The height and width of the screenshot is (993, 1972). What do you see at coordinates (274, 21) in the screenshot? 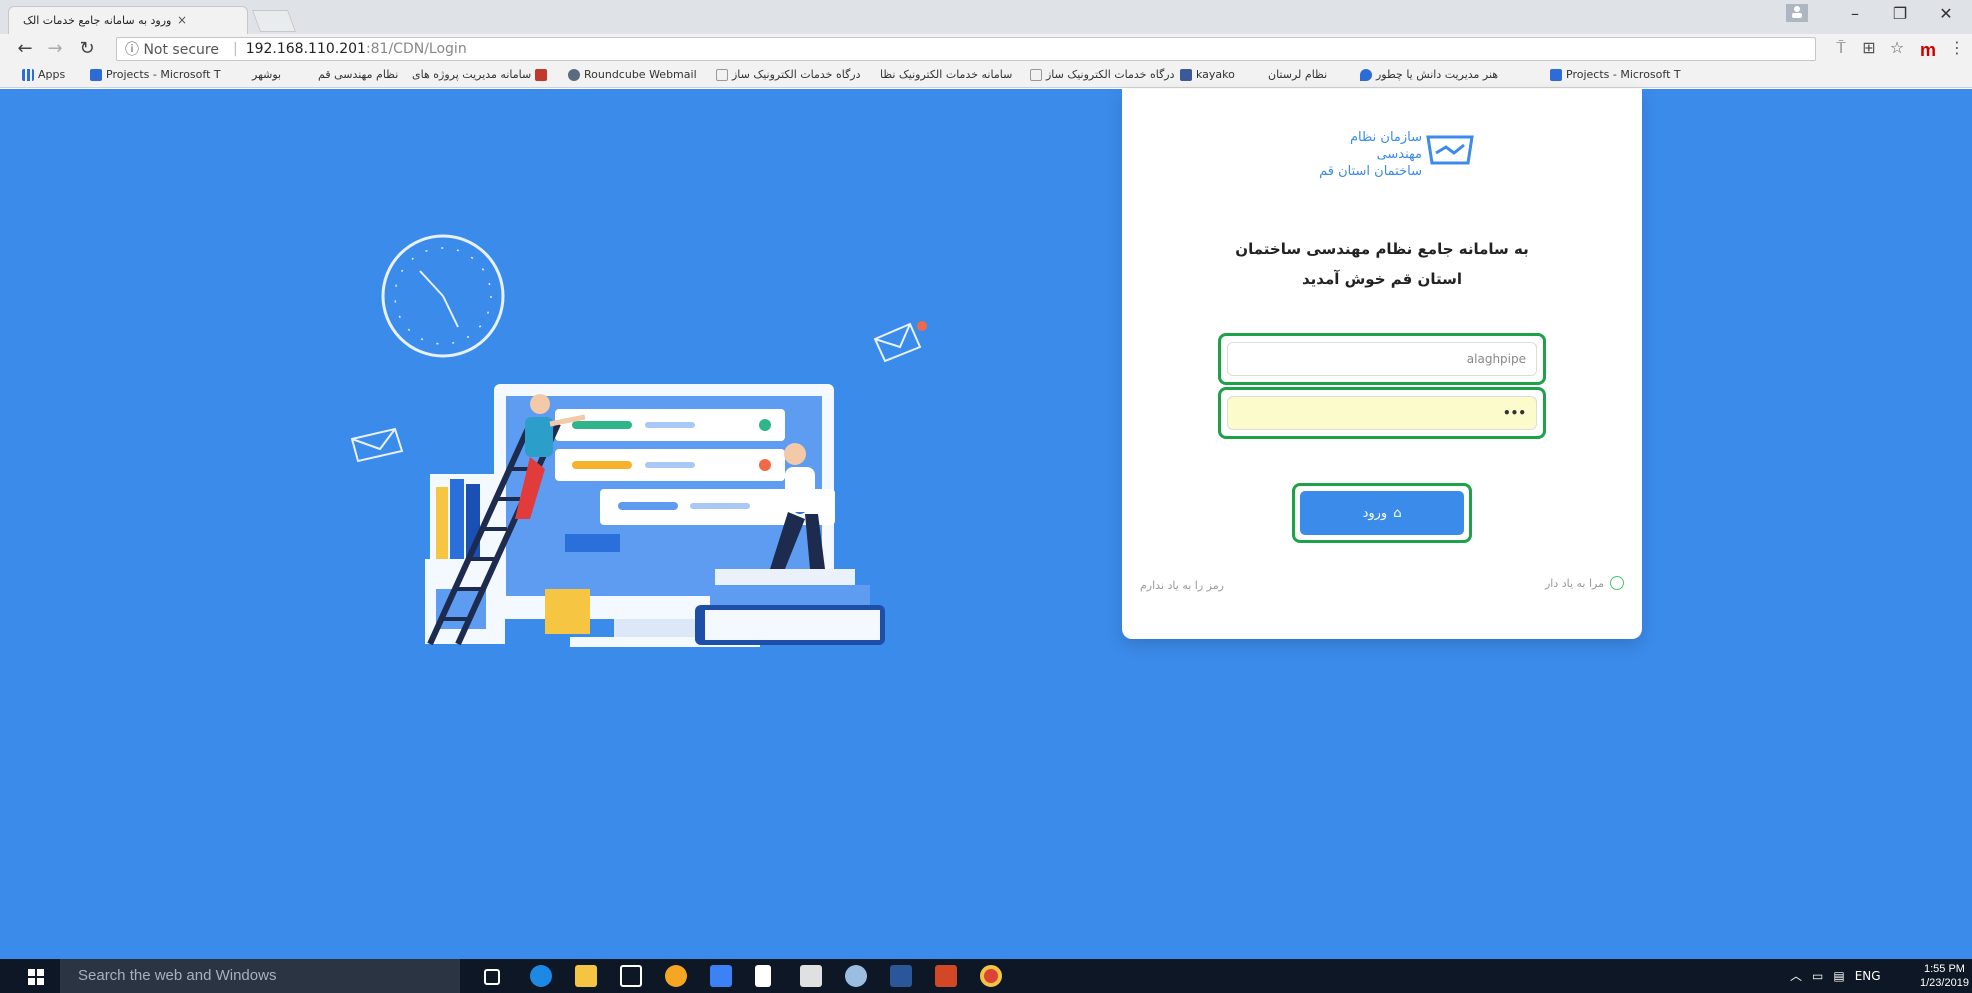
I see `new-tab-button` at bounding box center [274, 21].